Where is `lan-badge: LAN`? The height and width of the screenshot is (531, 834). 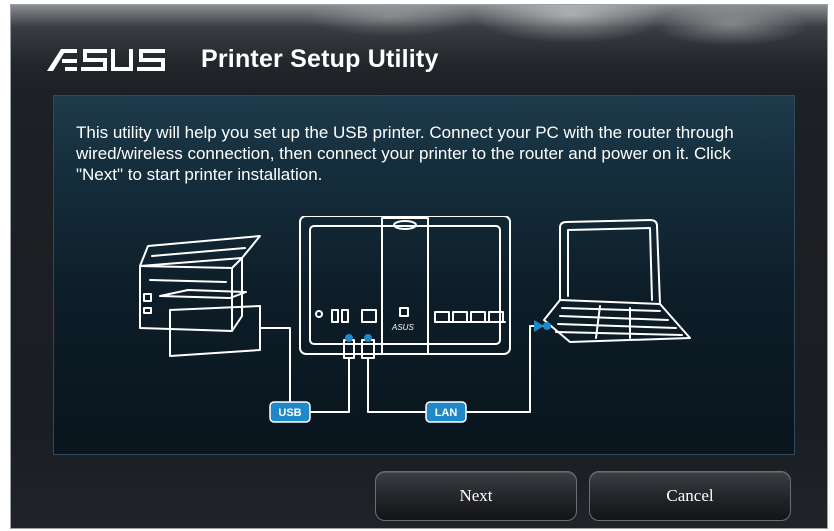
lan-badge: LAN is located at coordinates (446, 412).